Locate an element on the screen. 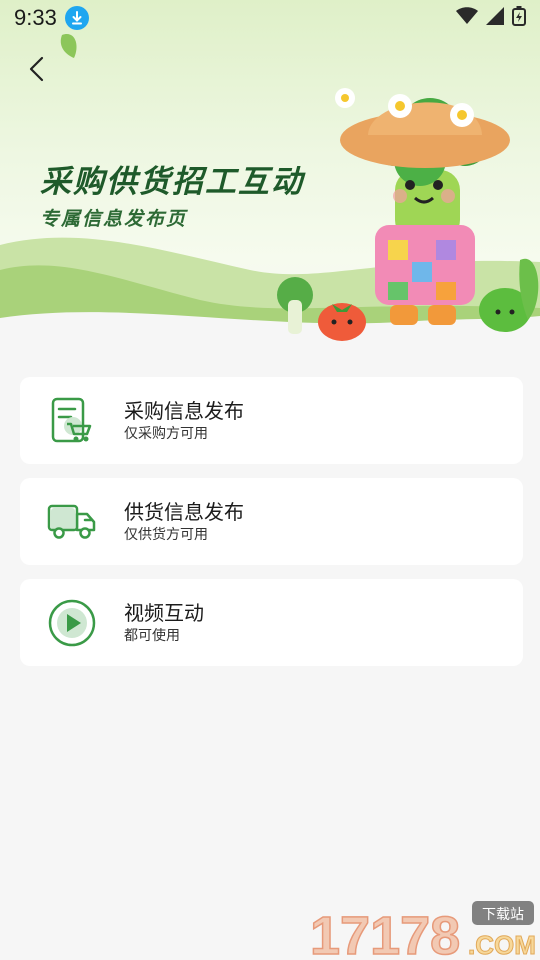 The height and width of the screenshot is (960, 540). download-icon is located at coordinates (76, 18).